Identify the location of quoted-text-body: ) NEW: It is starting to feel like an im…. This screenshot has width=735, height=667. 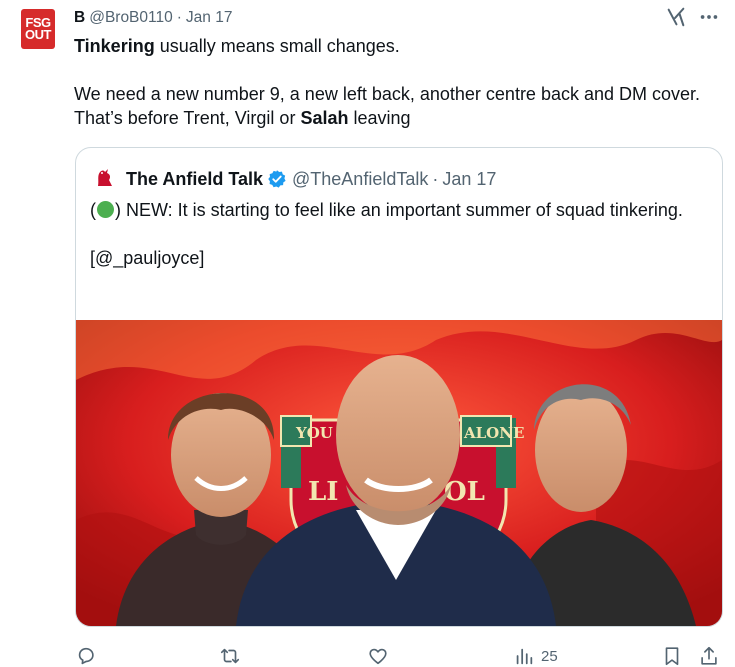
(399, 210).